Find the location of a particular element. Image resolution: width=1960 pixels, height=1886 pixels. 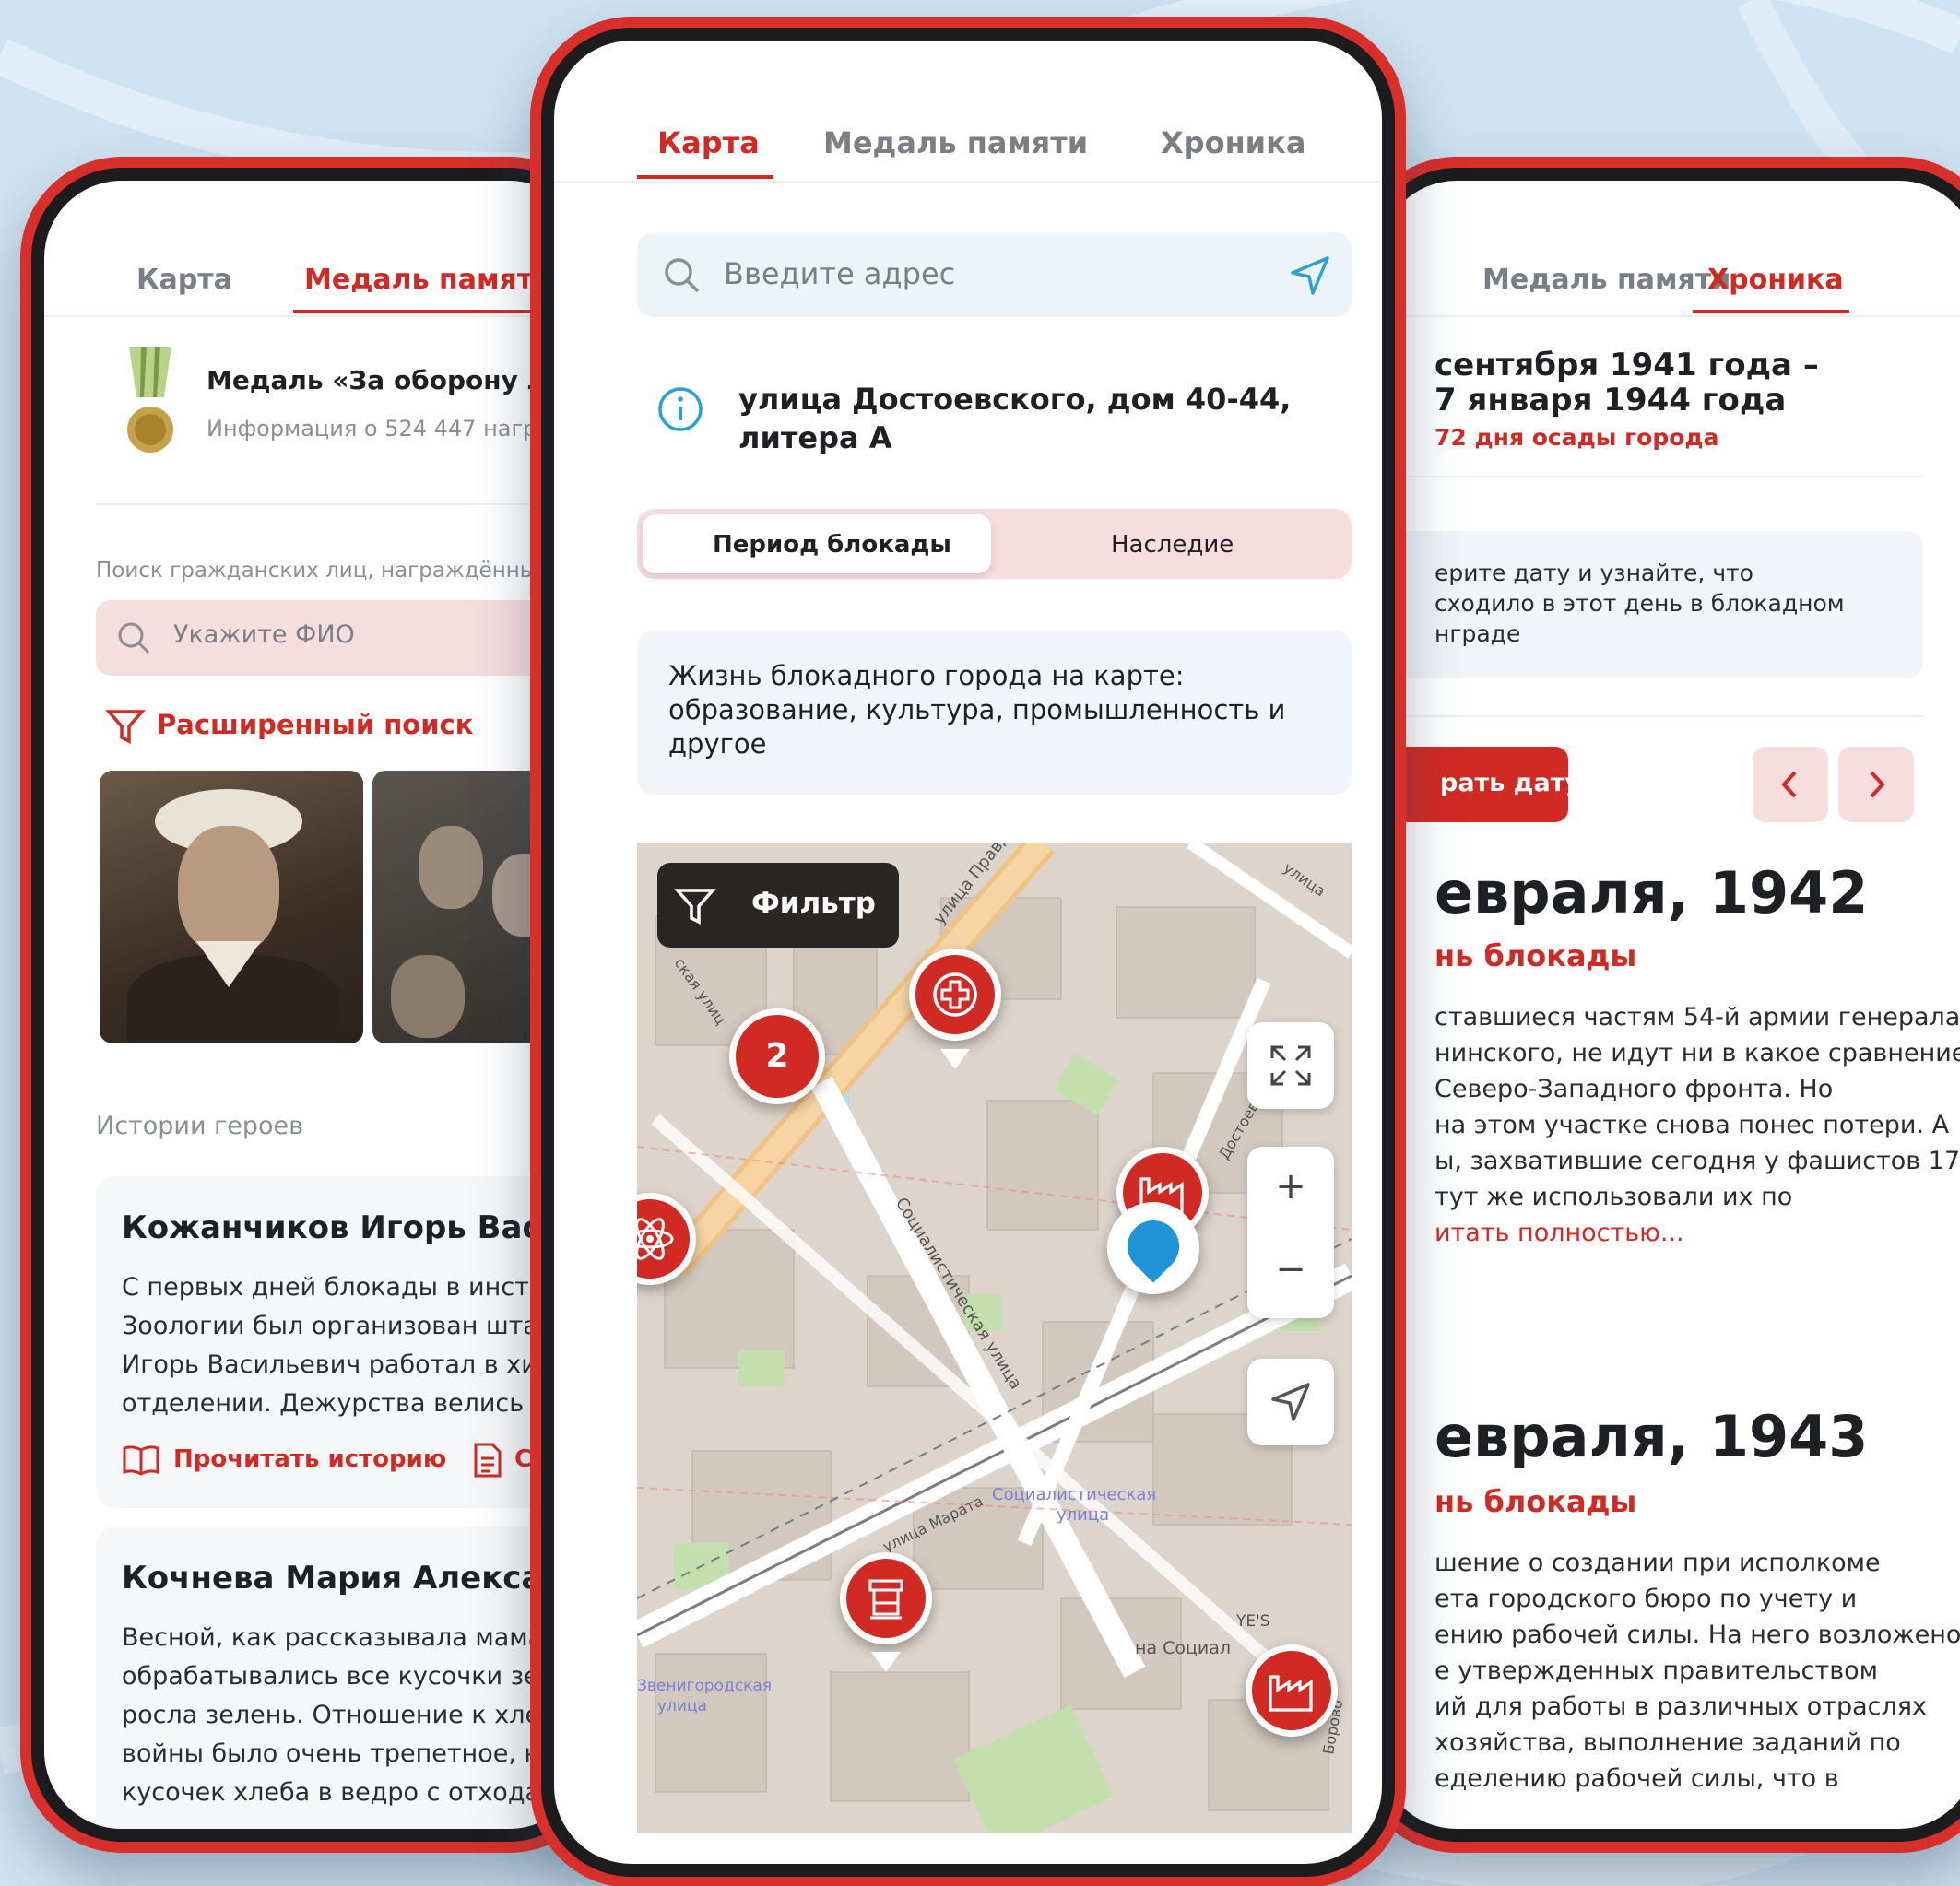

entry-line: еделению рабочей силы, что в is located at coordinates (1637, 1778).